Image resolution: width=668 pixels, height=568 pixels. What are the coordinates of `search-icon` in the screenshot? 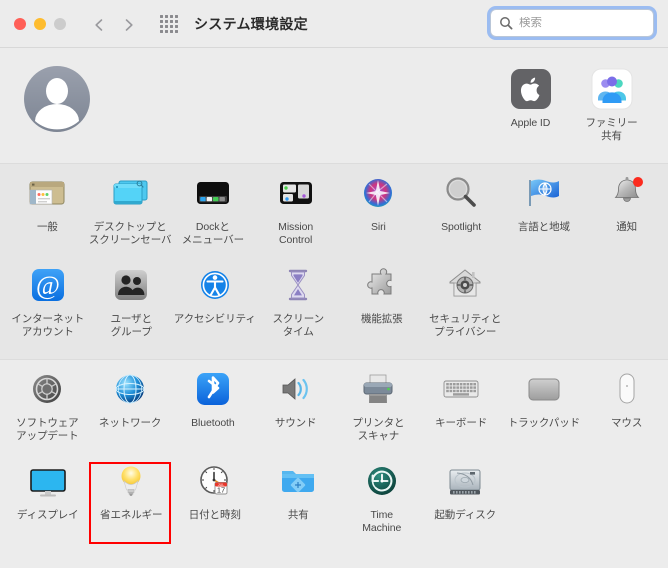 It's located at (506, 23).